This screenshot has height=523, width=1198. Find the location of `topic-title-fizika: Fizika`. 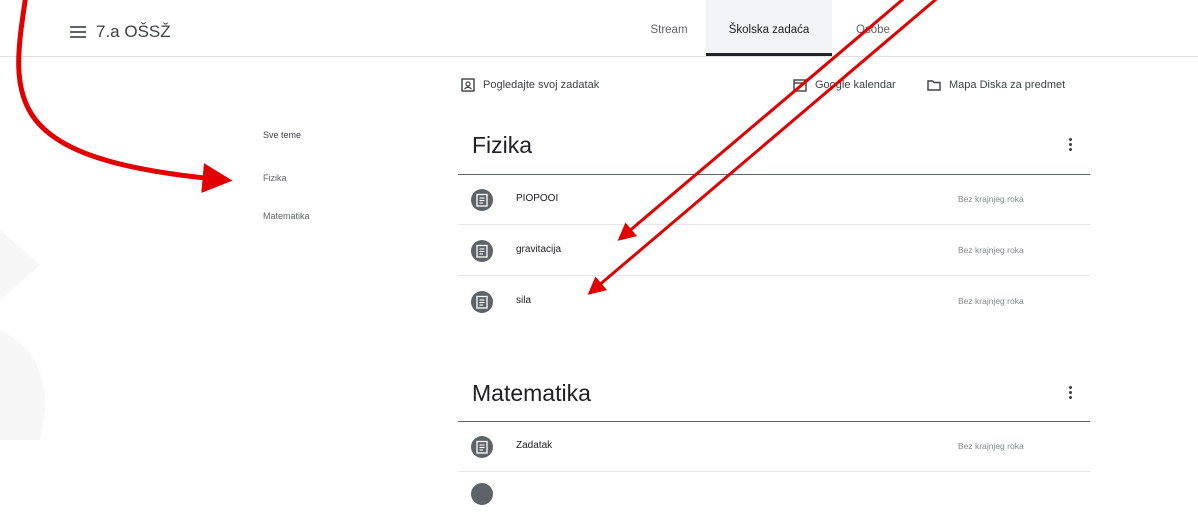

topic-title-fizika: Fizika is located at coordinates (502, 145).